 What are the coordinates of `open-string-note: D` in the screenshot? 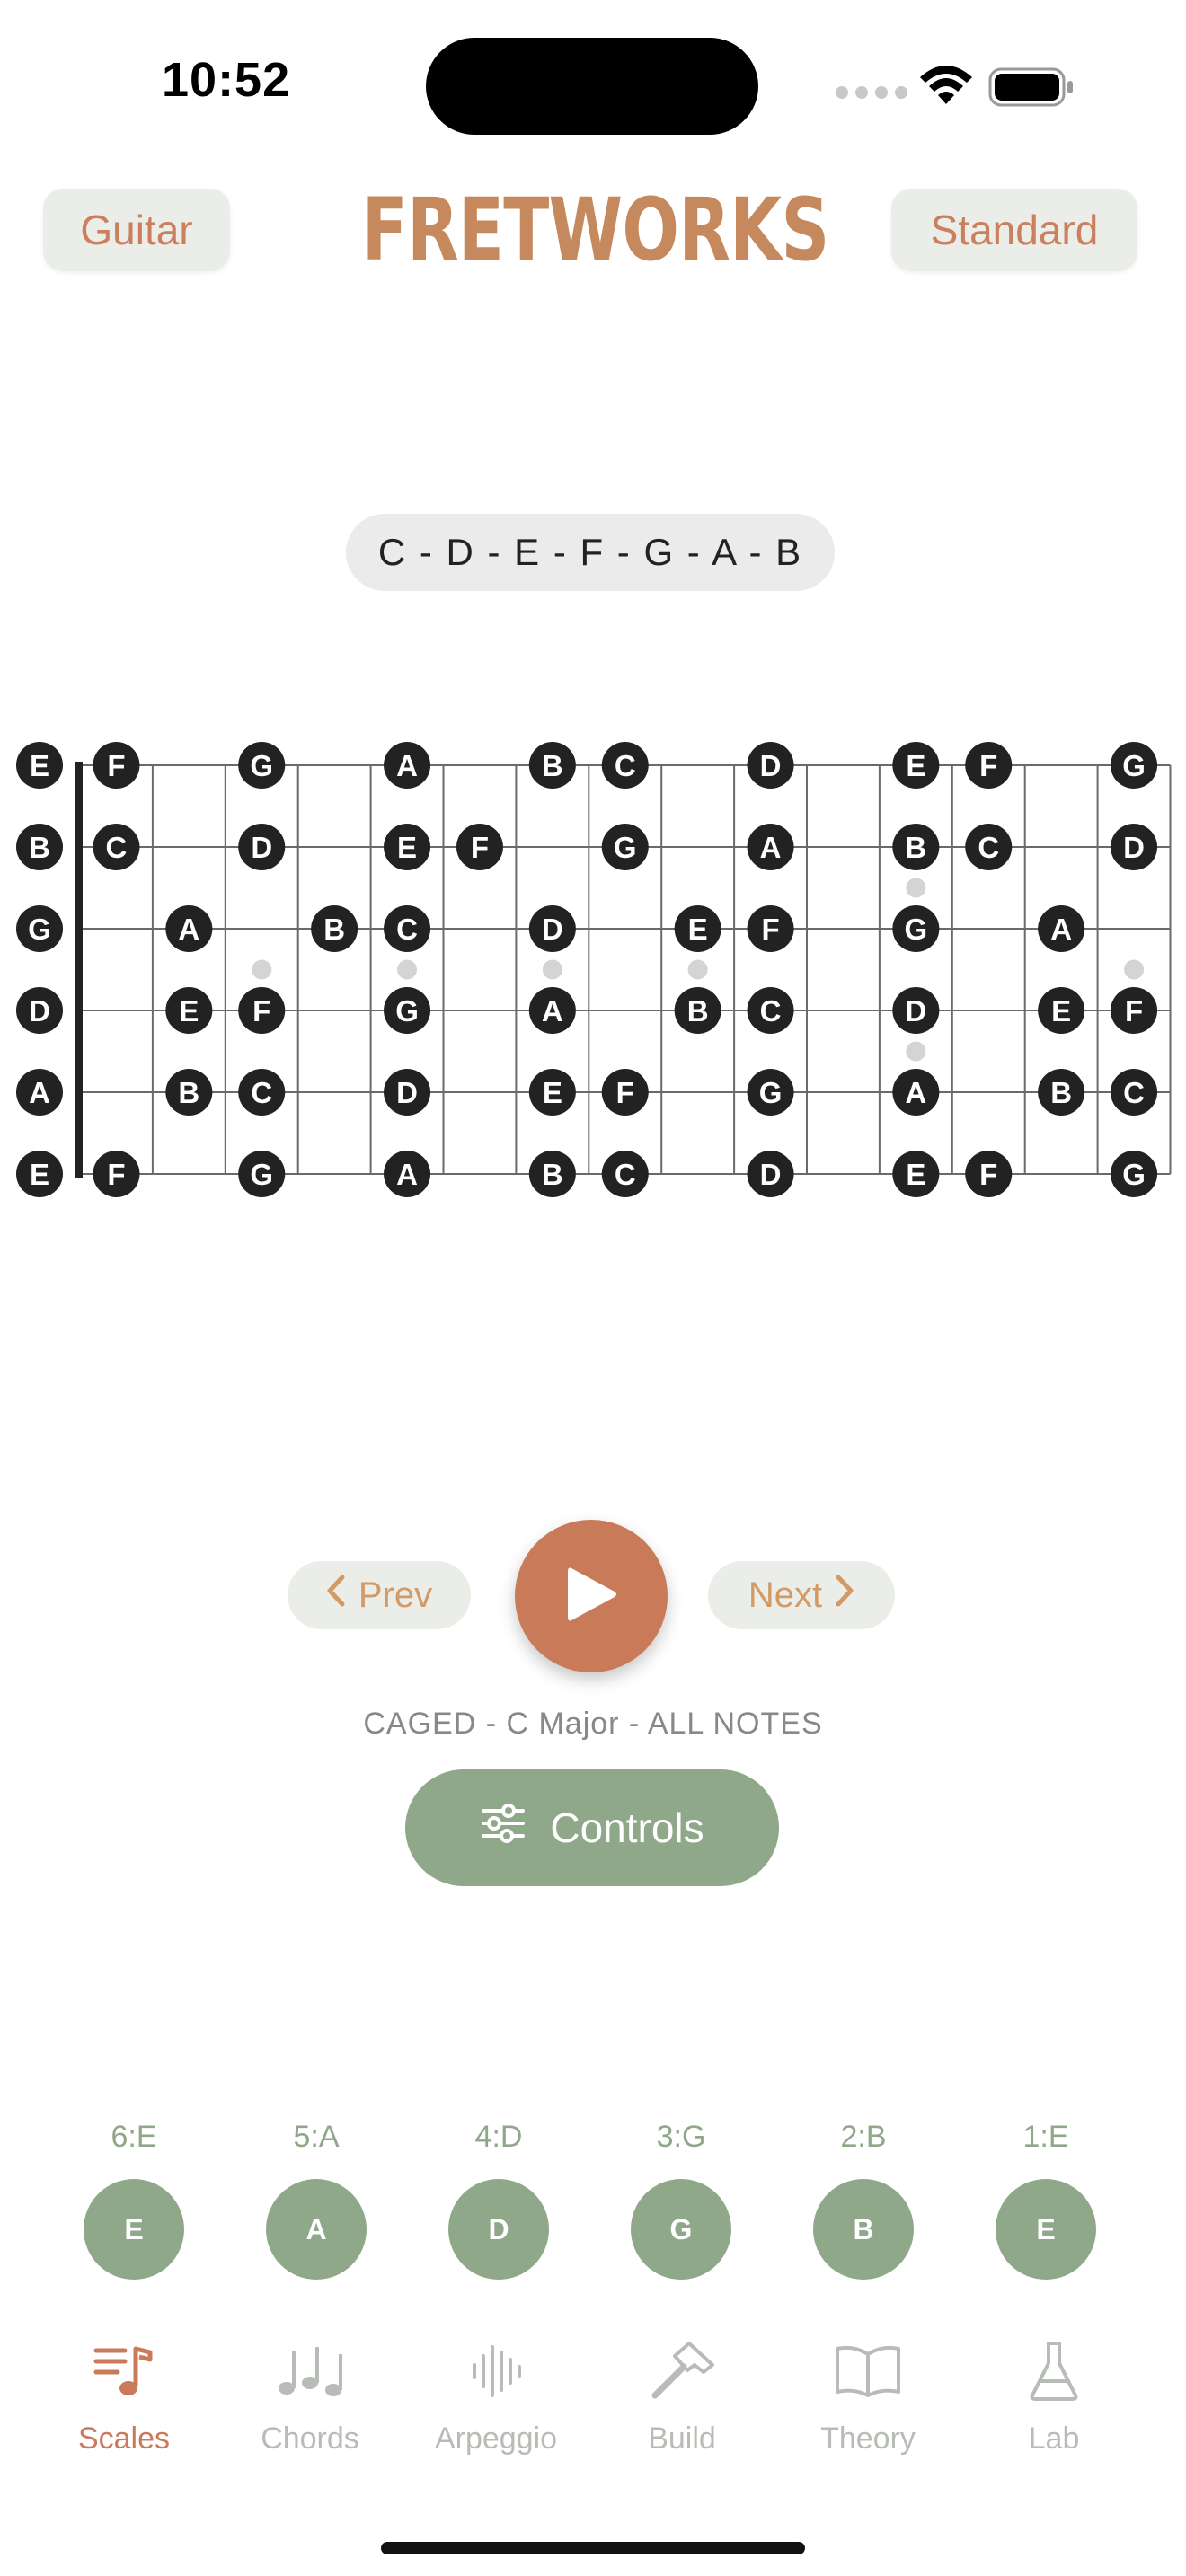 It's located at (39, 1010).